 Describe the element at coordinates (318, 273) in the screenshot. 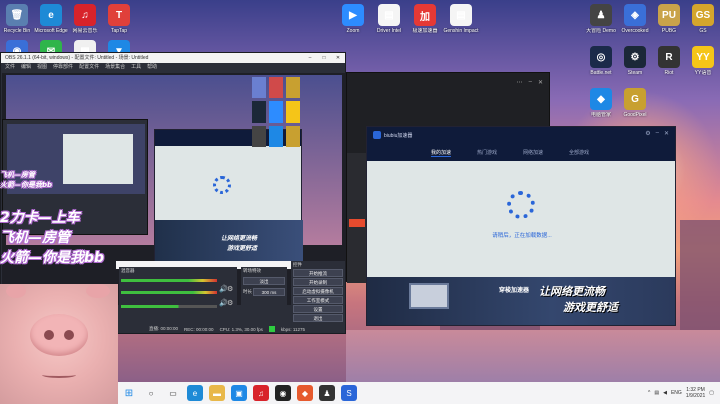

I see `control-button: 开始推流` at that location.